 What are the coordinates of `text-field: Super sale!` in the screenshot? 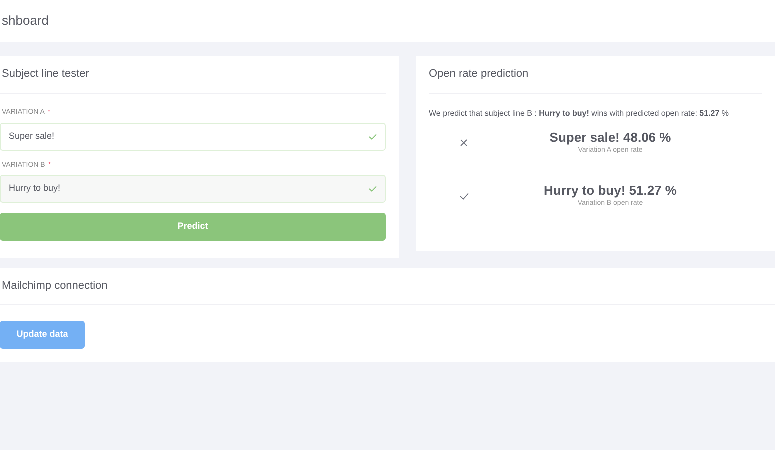 It's located at (193, 136).